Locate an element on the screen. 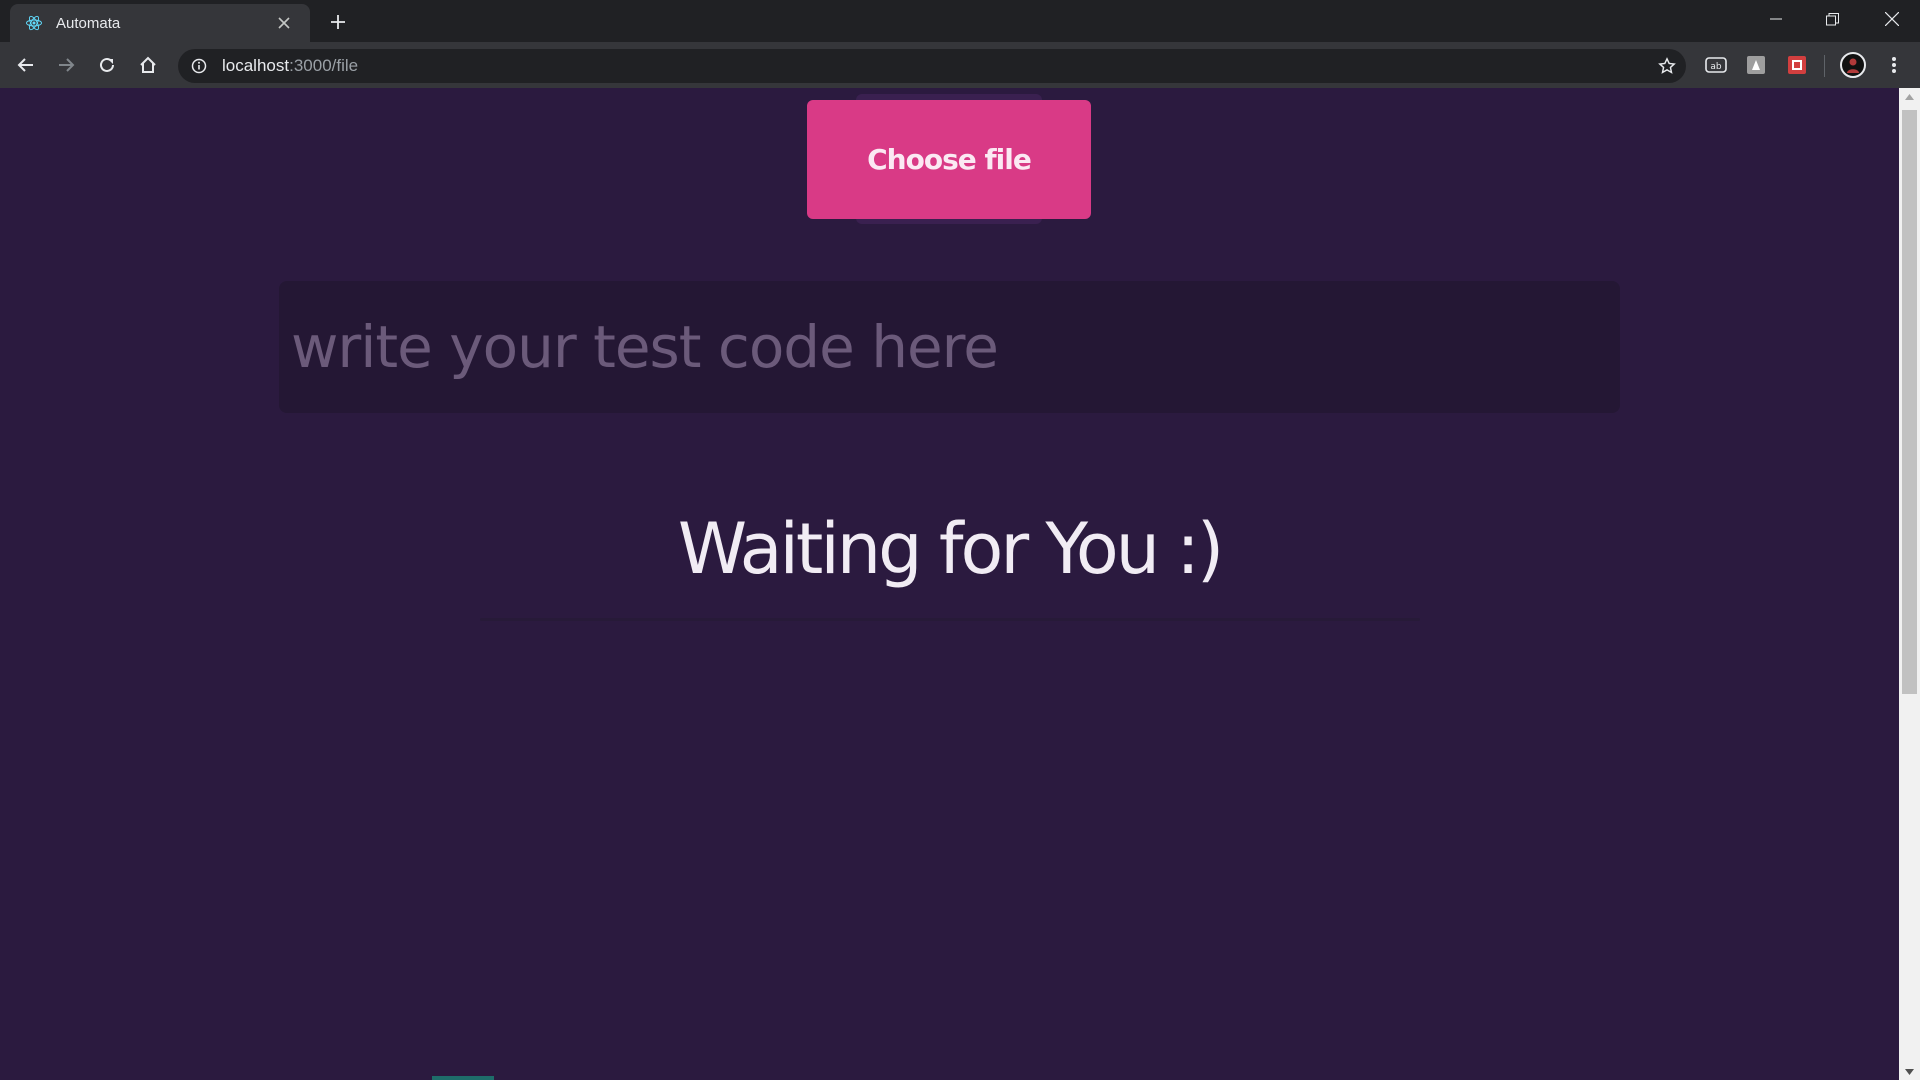 This screenshot has width=1920, height=1080. extension-icon is located at coordinates (1756, 65).